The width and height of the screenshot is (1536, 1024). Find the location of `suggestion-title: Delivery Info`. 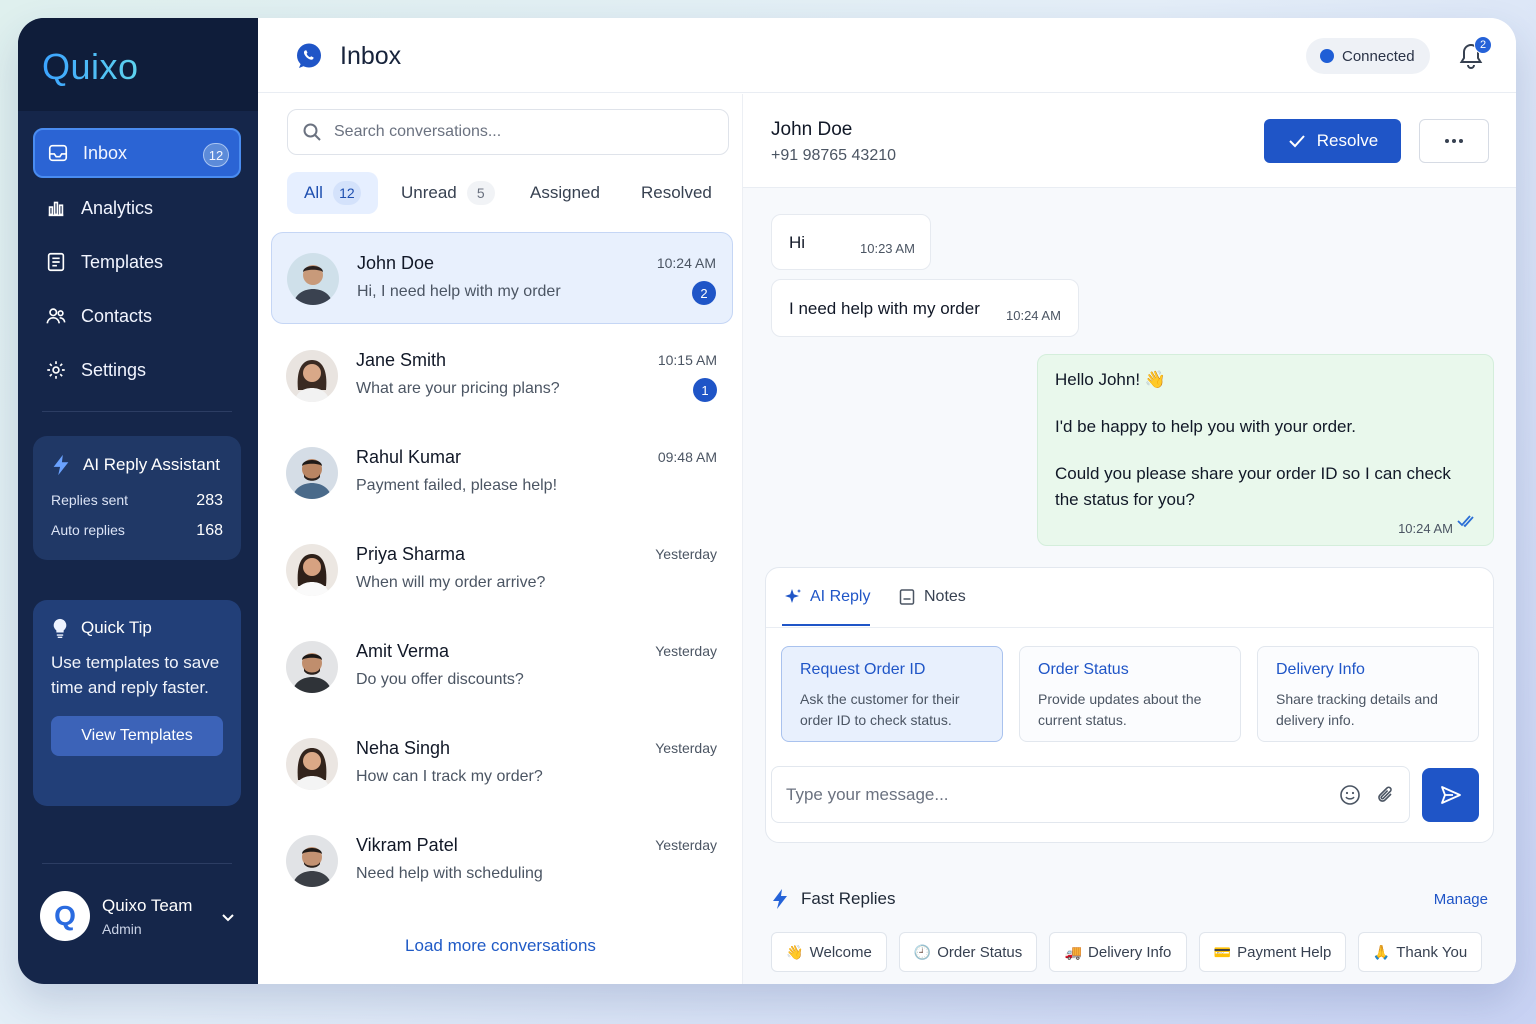

suggestion-title: Delivery Info is located at coordinates (1320, 669).